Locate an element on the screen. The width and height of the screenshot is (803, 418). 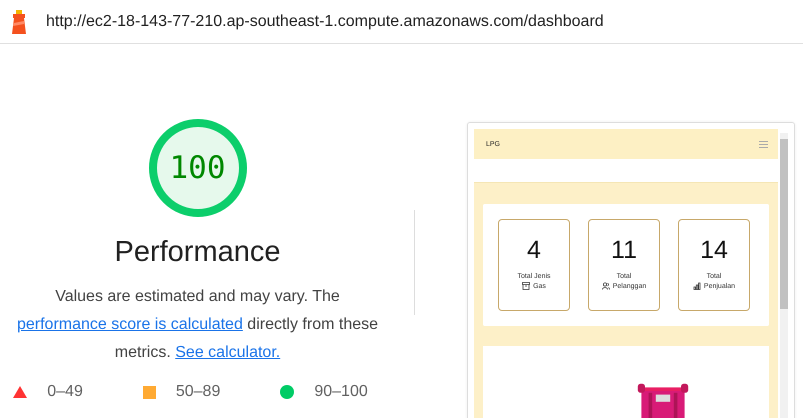
score-link: performance score is calculated is located at coordinates (129, 324).